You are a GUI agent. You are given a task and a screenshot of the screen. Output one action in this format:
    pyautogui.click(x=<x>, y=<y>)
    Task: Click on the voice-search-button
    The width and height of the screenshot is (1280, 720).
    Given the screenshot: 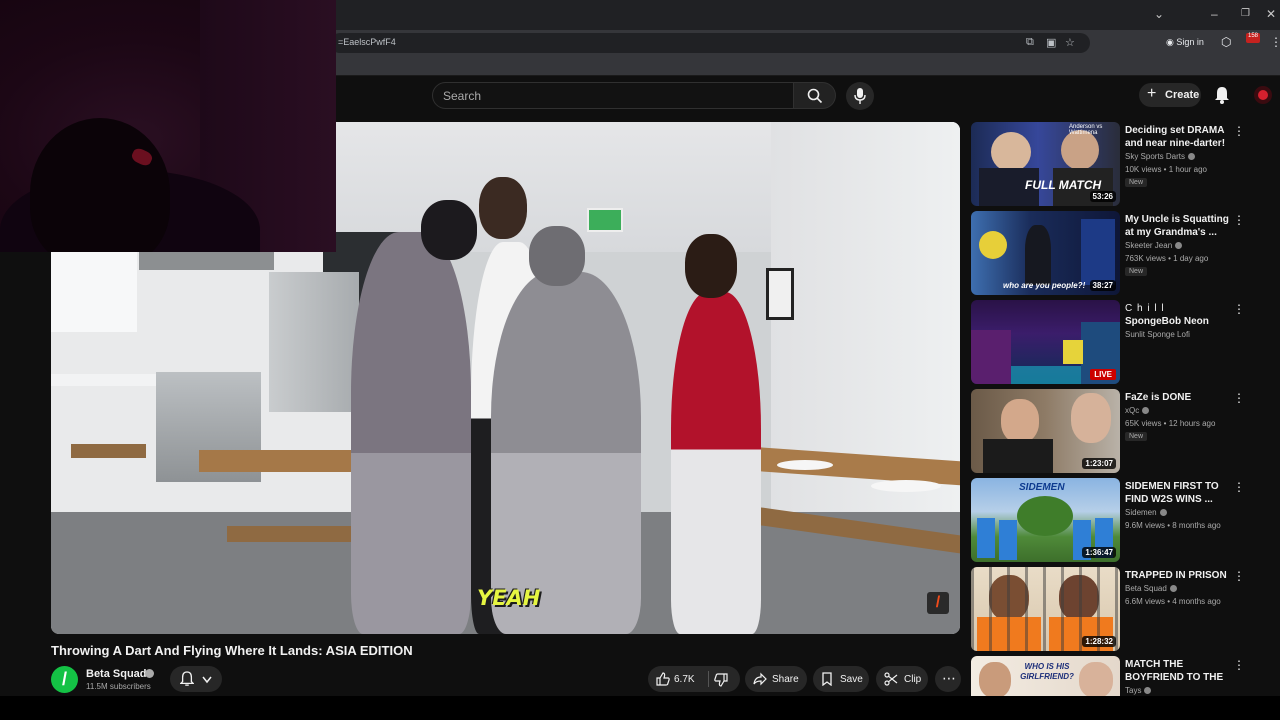 What is the action you would take?
    pyautogui.click(x=860, y=96)
    